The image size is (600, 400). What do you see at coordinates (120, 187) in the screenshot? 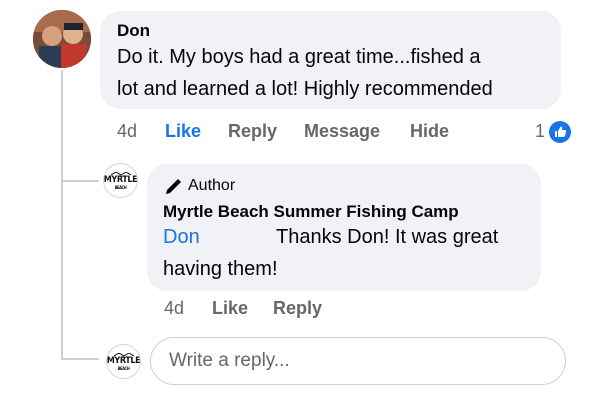
I see `page-logo-subtext: BEACH` at bounding box center [120, 187].